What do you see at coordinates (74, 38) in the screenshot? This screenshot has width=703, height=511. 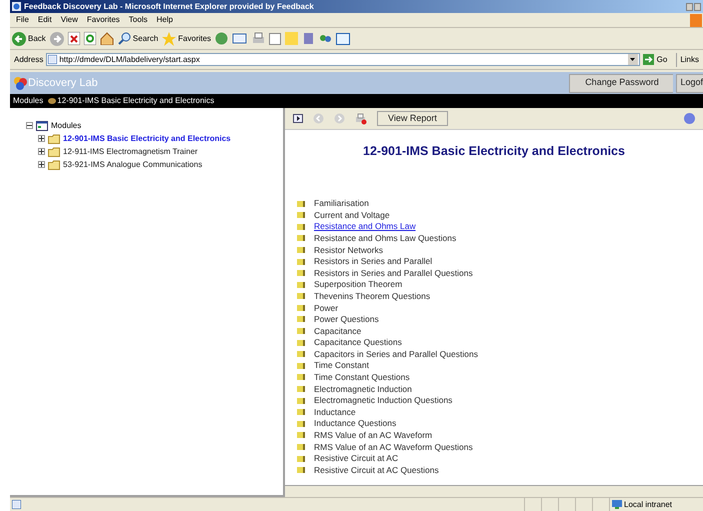 I see `stop-icon` at bounding box center [74, 38].